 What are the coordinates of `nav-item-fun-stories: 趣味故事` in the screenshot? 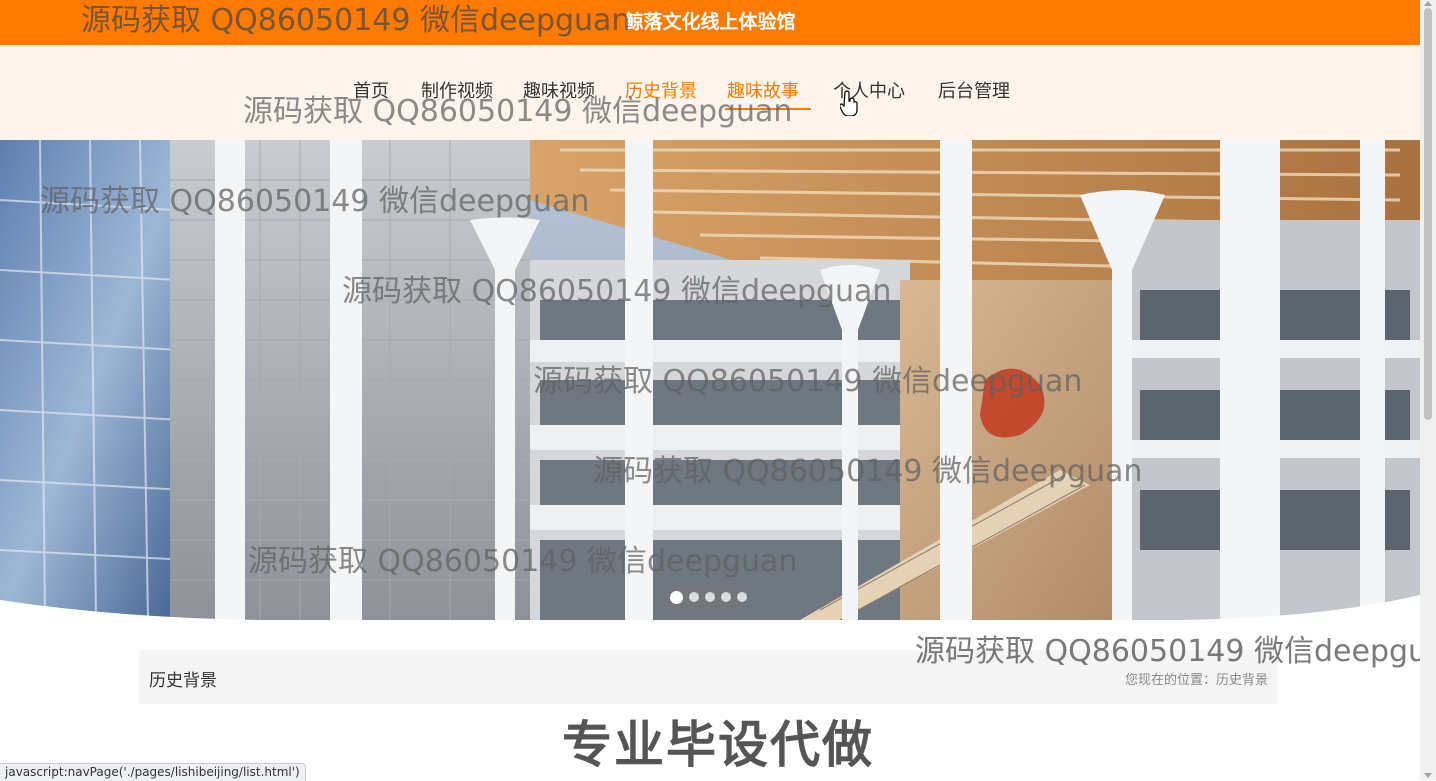 It's located at (768, 95).